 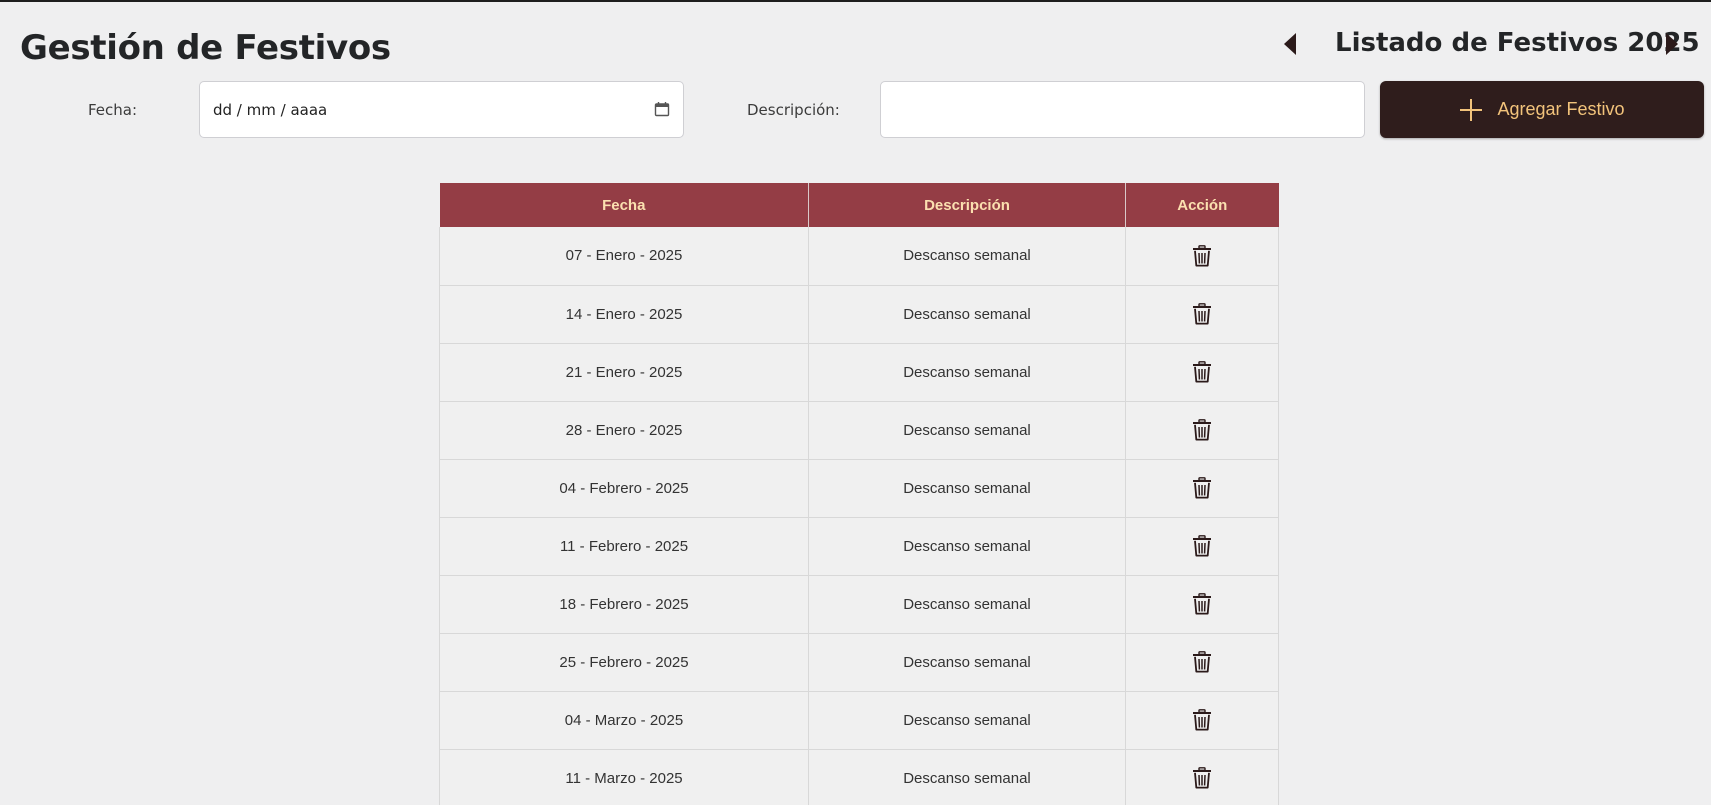 I want to click on page-title: Gestión de Festivos, so click(x=205, y=48).